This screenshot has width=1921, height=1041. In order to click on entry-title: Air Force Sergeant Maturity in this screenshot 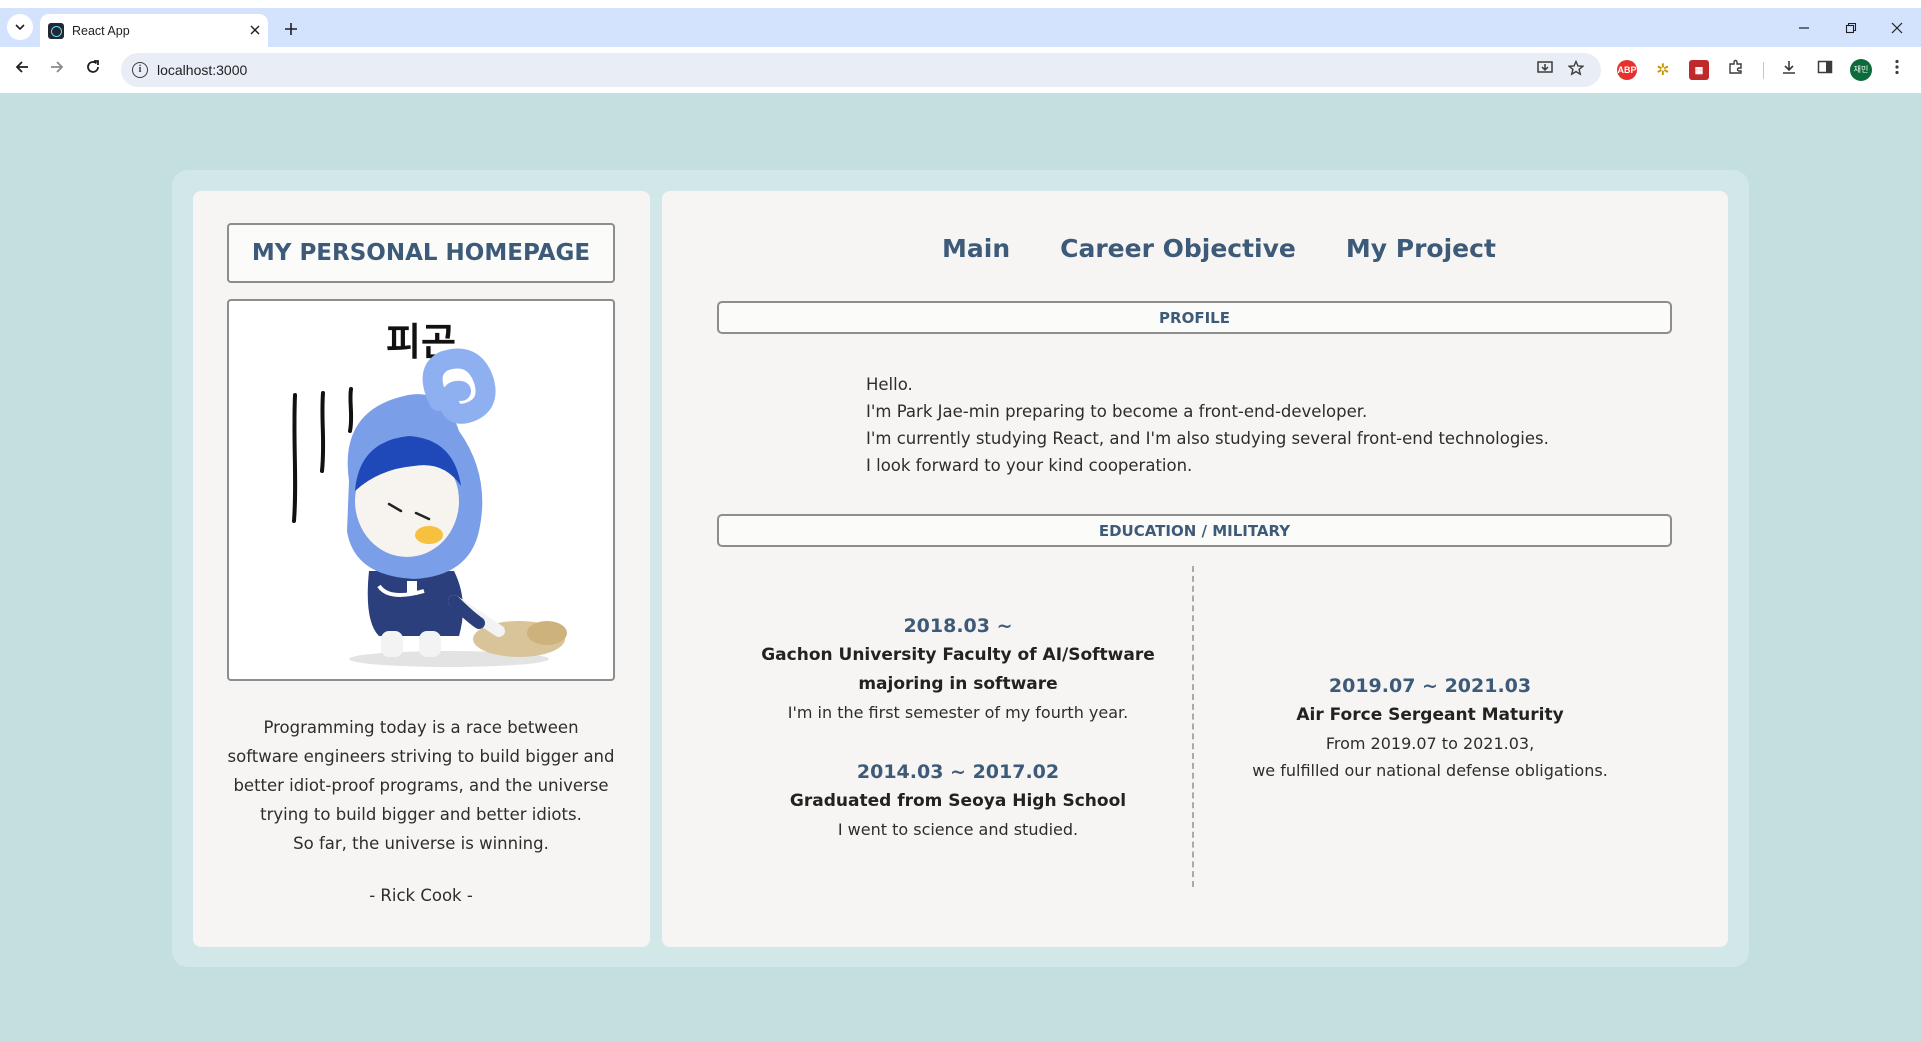, I will do `click(1430, 715)`.